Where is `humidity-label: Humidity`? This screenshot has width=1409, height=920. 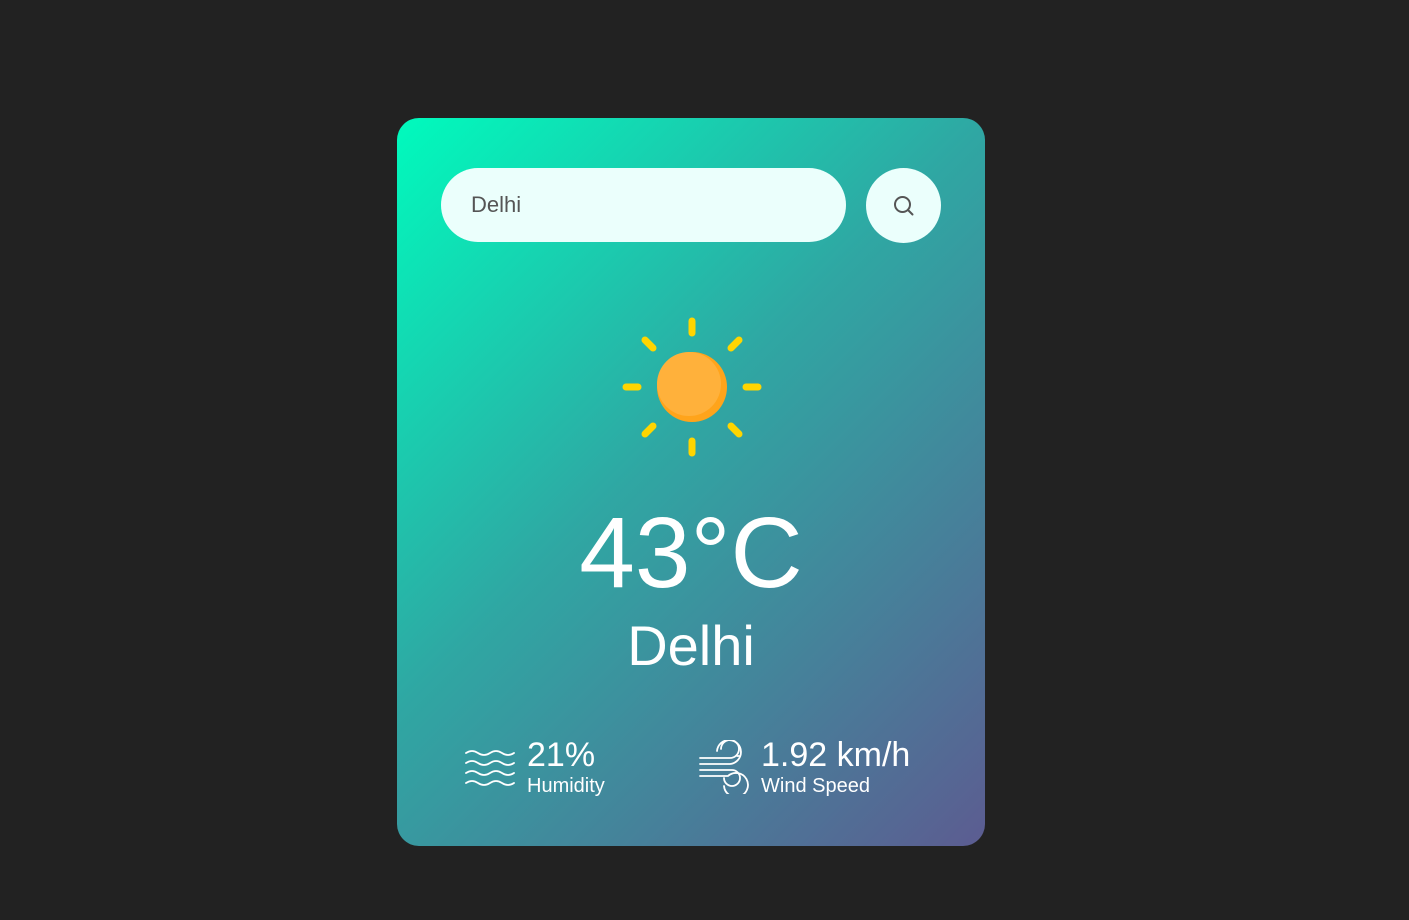
humidity-label: Humidity is located at coordinates (566, 786).